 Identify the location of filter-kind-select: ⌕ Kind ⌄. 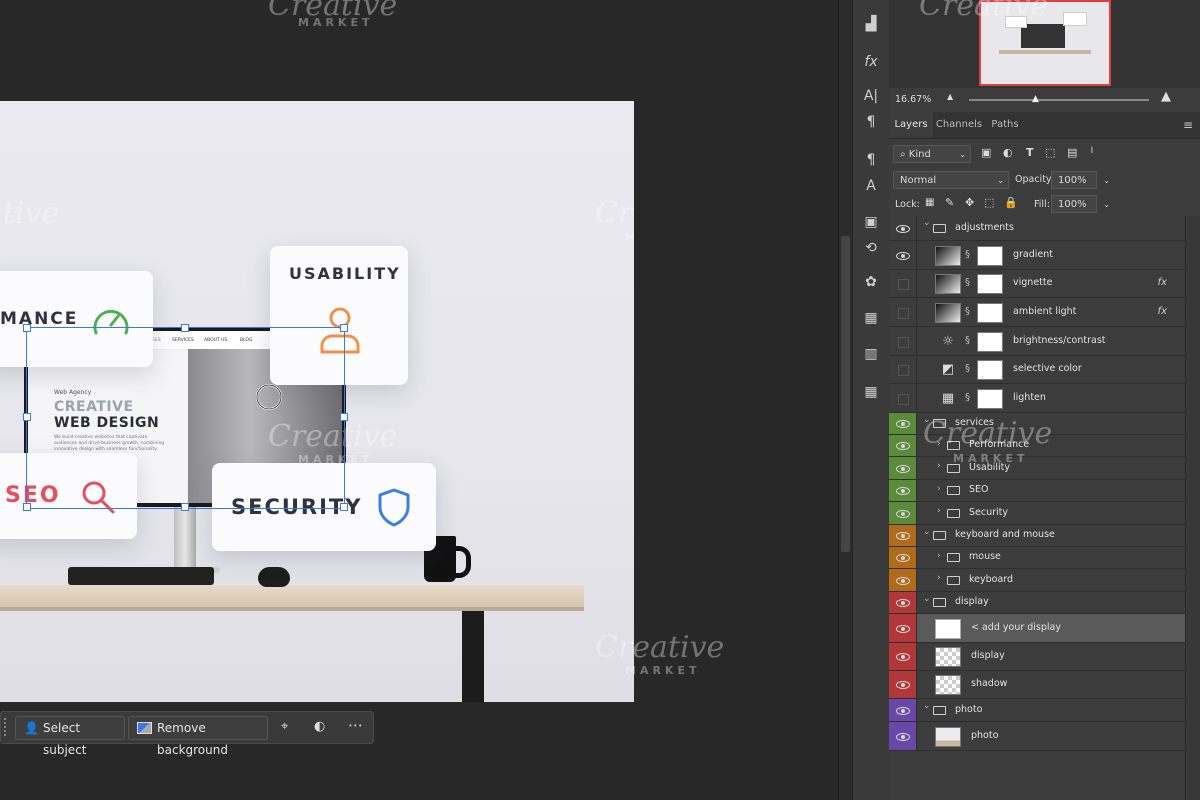
(932, 154).